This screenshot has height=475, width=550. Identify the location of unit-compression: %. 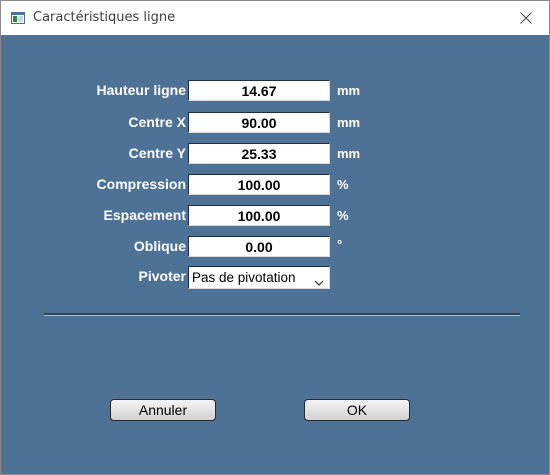
(343, 184).